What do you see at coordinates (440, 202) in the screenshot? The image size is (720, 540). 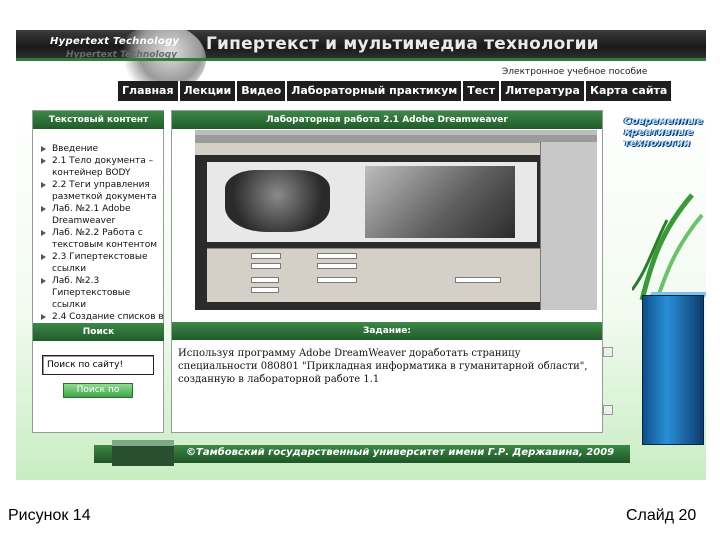 I see `room-image` at bounding box center [440, 202].